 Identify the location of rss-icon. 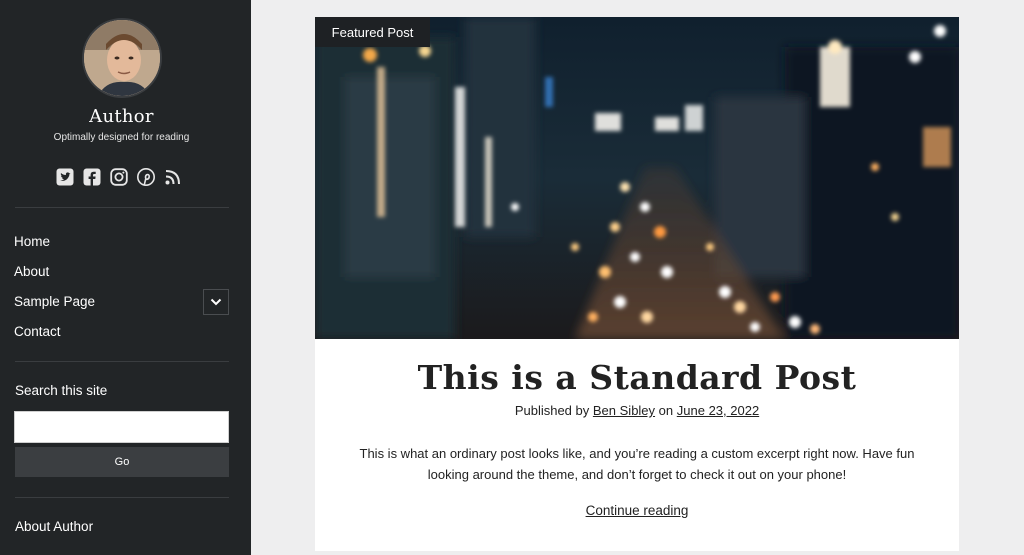
(173, 177).